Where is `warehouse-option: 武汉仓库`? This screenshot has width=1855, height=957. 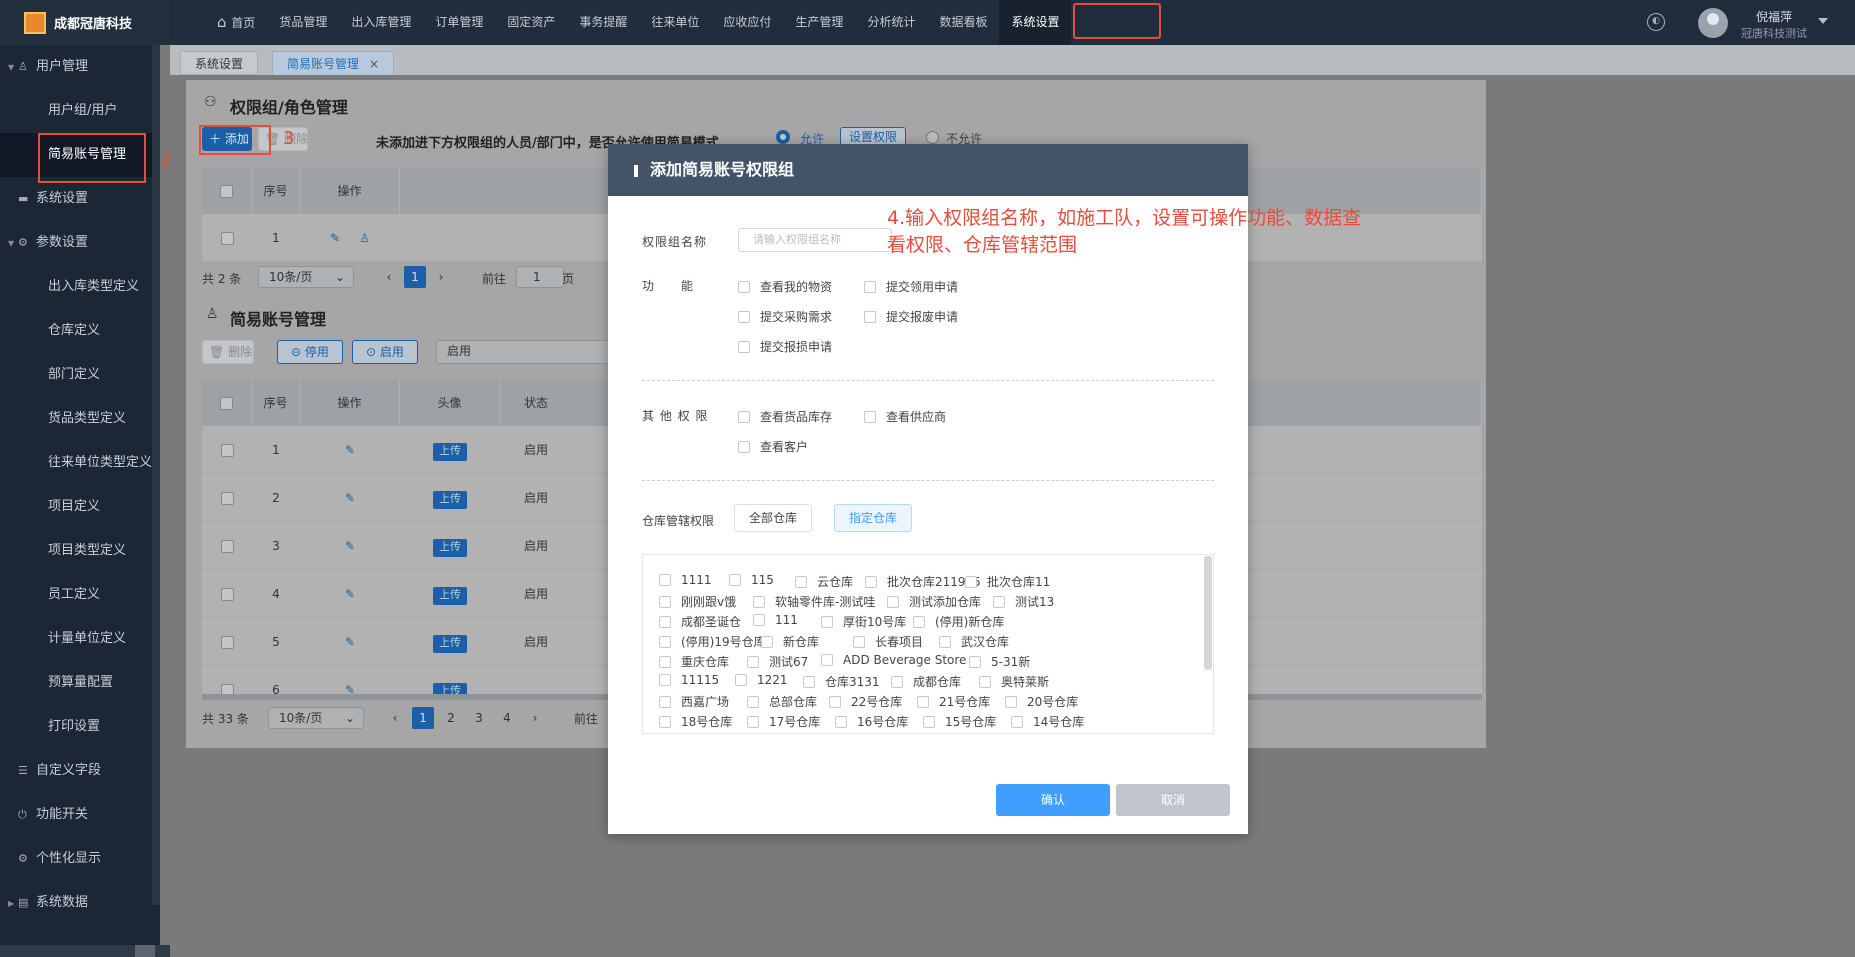 warehouse-option: 武汉仓库 is located at coordinates (974, 641).